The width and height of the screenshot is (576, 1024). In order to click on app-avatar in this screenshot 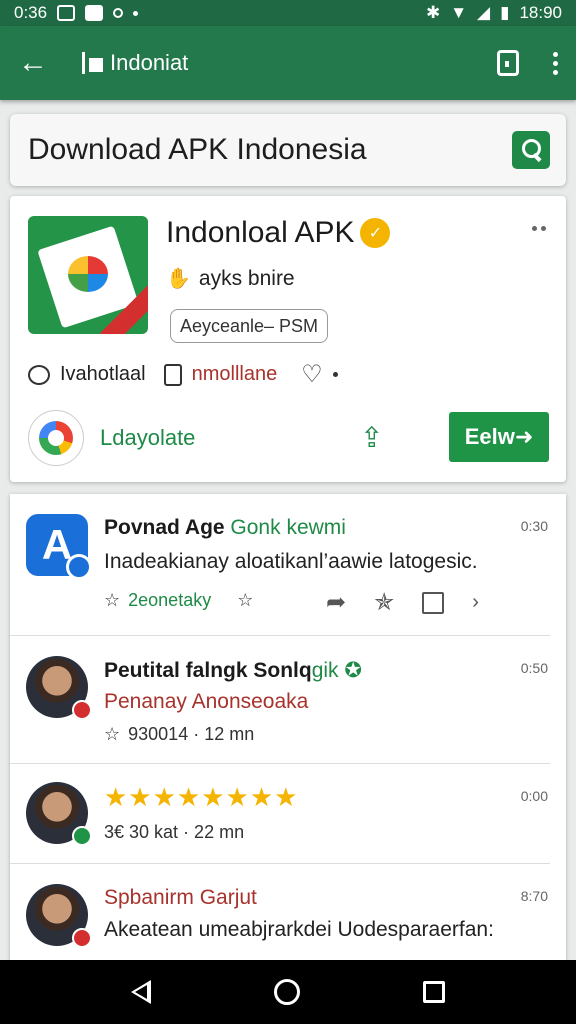, I will do `click(59, 547)`.